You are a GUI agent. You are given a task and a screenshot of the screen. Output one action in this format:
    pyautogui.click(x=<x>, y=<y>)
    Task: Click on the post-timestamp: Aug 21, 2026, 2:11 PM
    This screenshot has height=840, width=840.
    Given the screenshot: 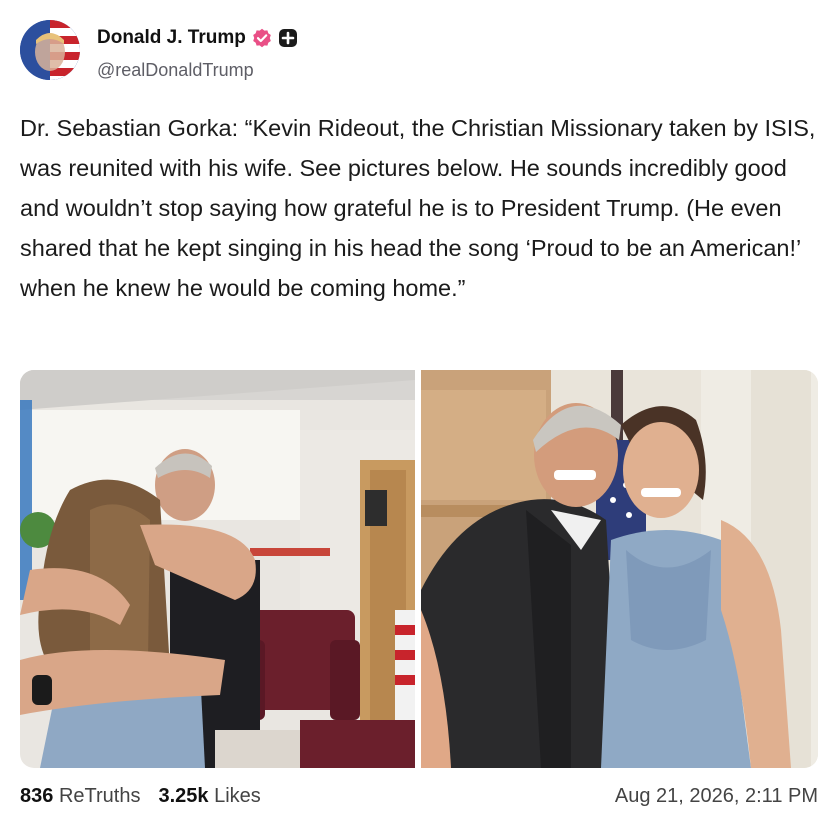 What is the action you would take?
    pyautogui.click(x=716, y=796)
    